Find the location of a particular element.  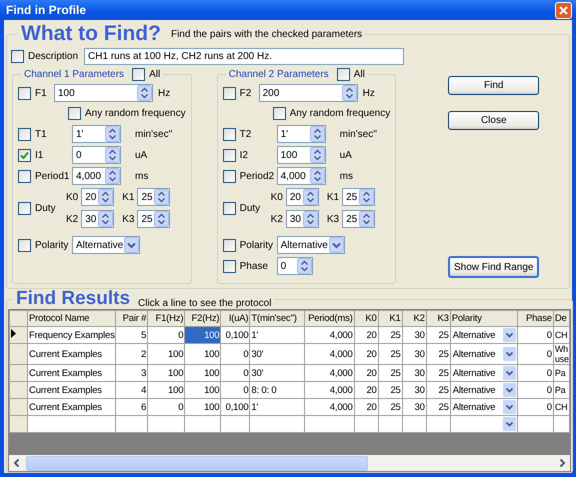

parameter-checkbox: I2 is located at coordinates (249, 155).